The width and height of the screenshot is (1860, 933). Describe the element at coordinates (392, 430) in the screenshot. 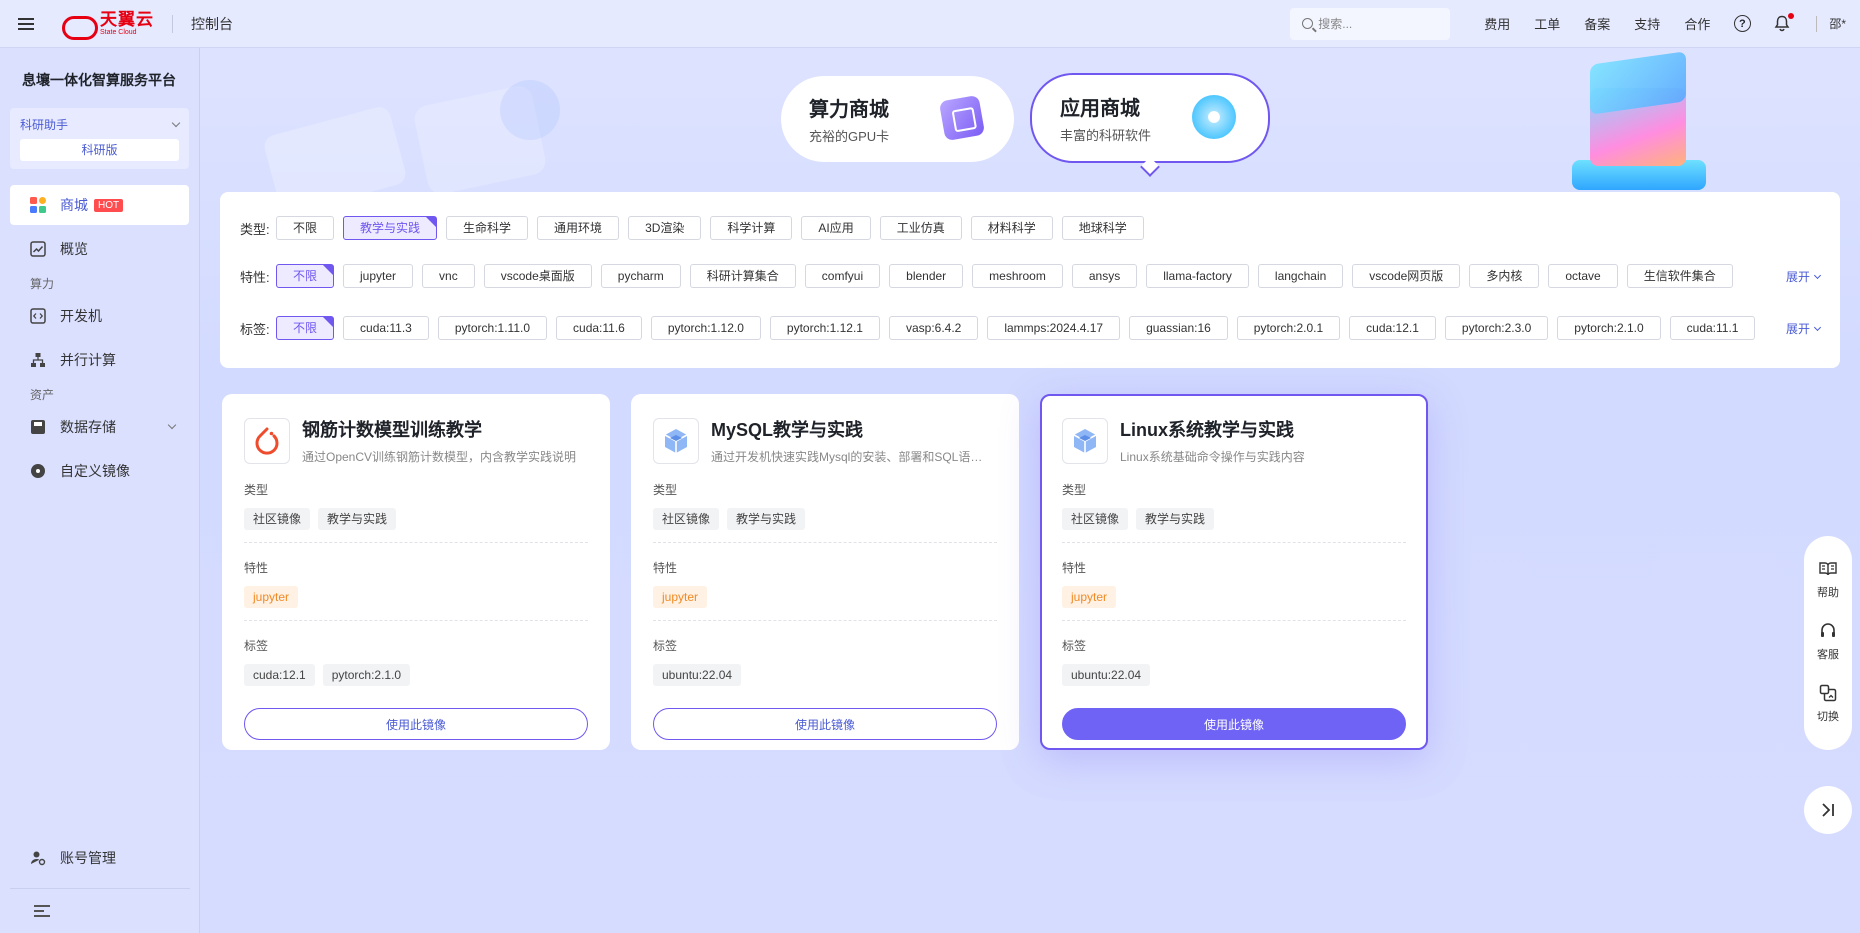

I see `card-title: 钢筋计数模型训练教学` at that location.